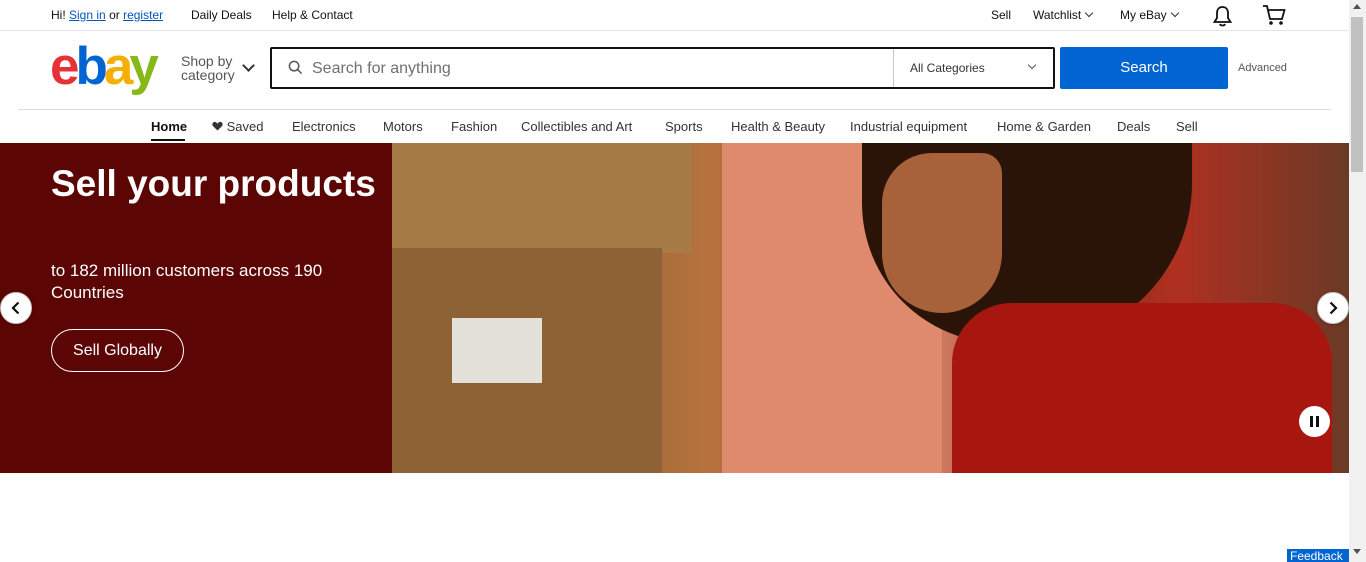 The width and height of the screenshot is (1366, 562). What do you see at coordinates (1143, 15) in the screenshot?
I see `my-ebay-label: My eBay` at bounding box center [1143, 15].